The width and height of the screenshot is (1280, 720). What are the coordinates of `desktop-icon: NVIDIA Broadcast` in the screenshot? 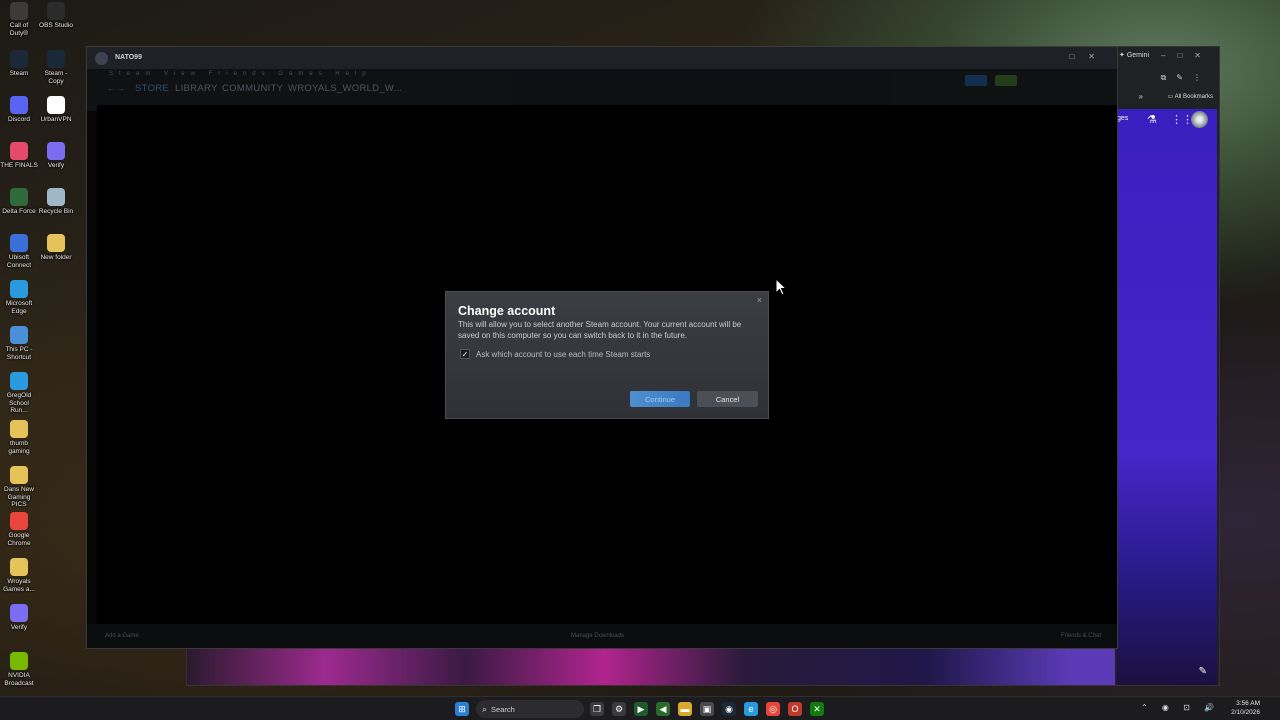 It's located at (19, 669).